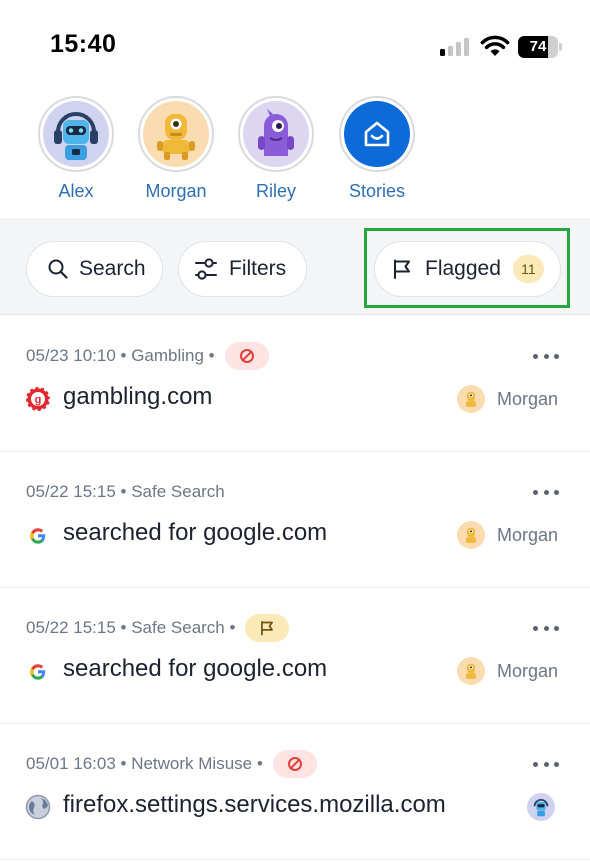 The height and width of the screenshot is (866, 590). I want to click on profile-riley: Riley, so click(276, 149).